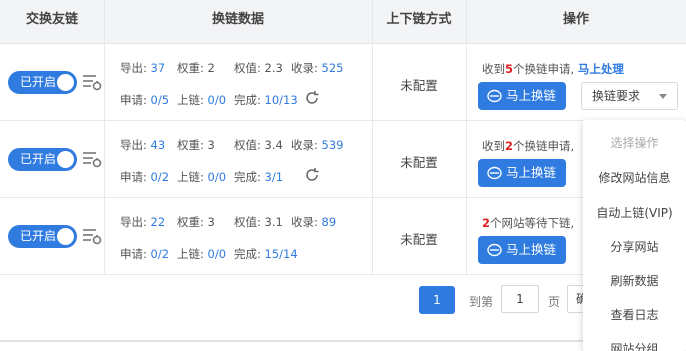 This screenshot has width=686, height=351. What do you see at coordinates (481, 302) in the screenshot?
I see `goto-label: 到第` at bounding box center [481, 302].